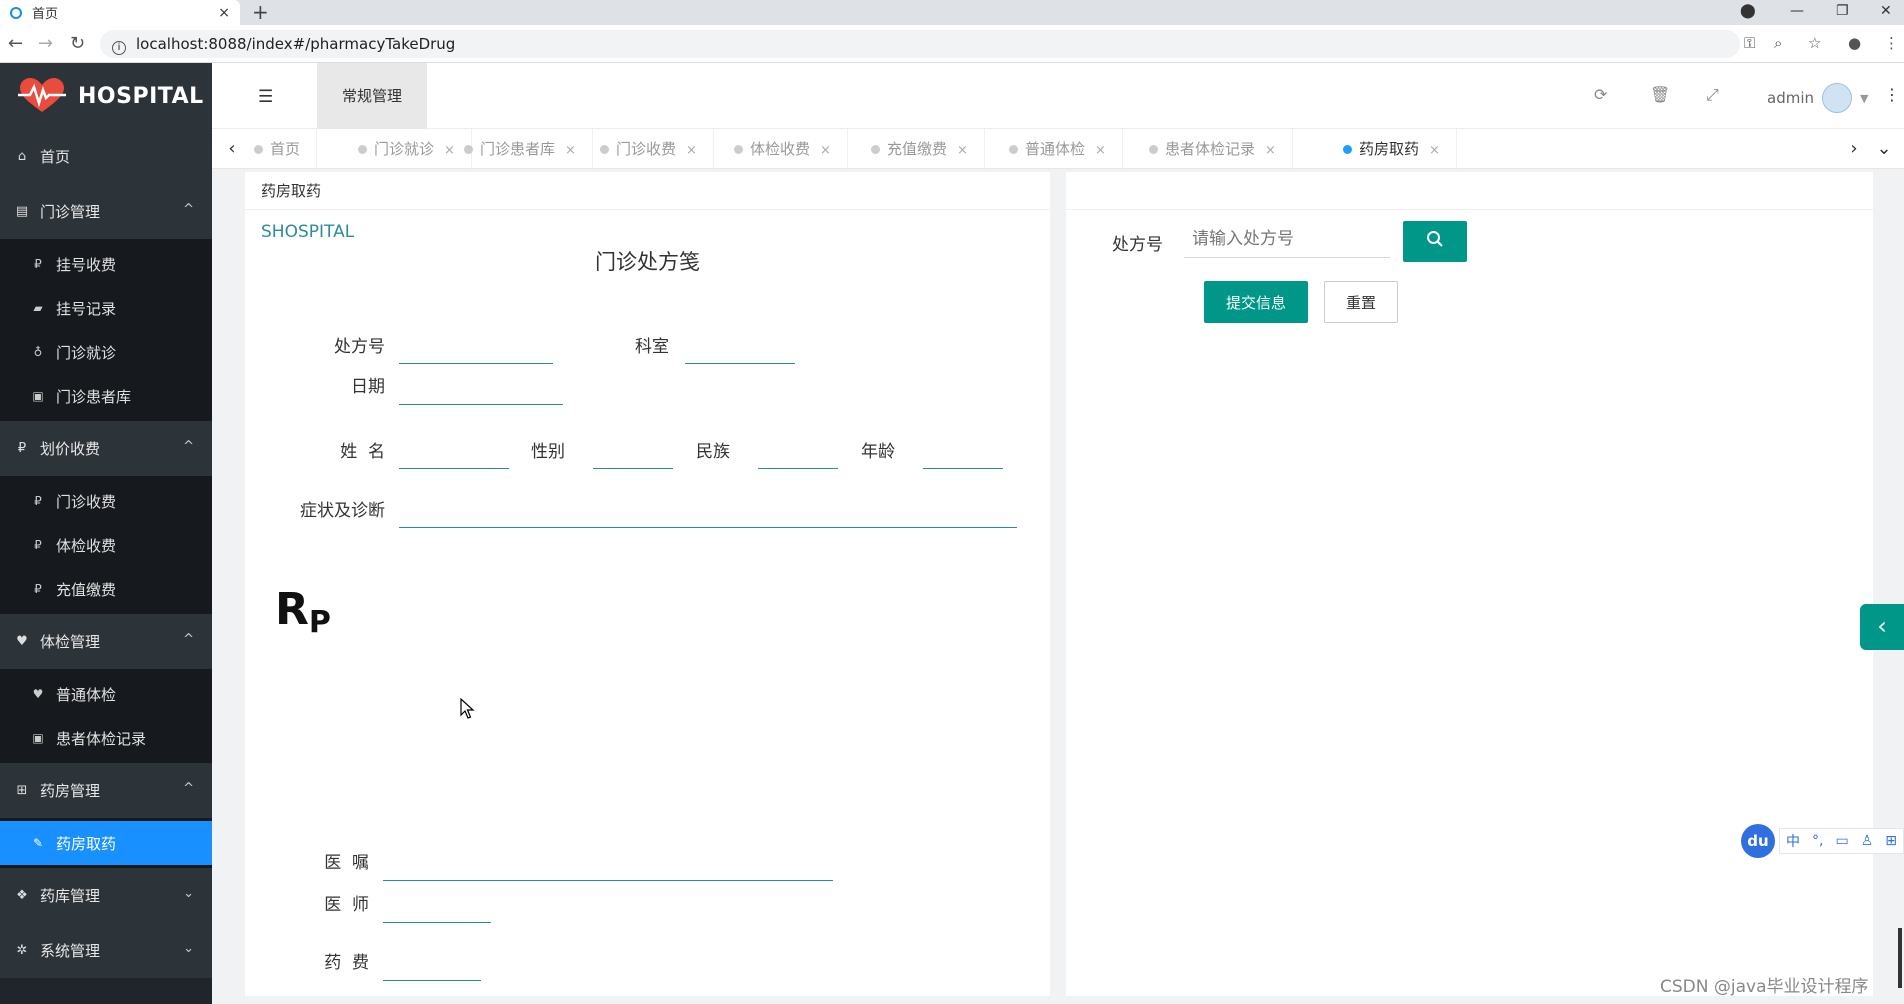  Describe the element at coordinates (1778, 43) in the screenshot. I see `zoom-icon: ⌕` at that location.